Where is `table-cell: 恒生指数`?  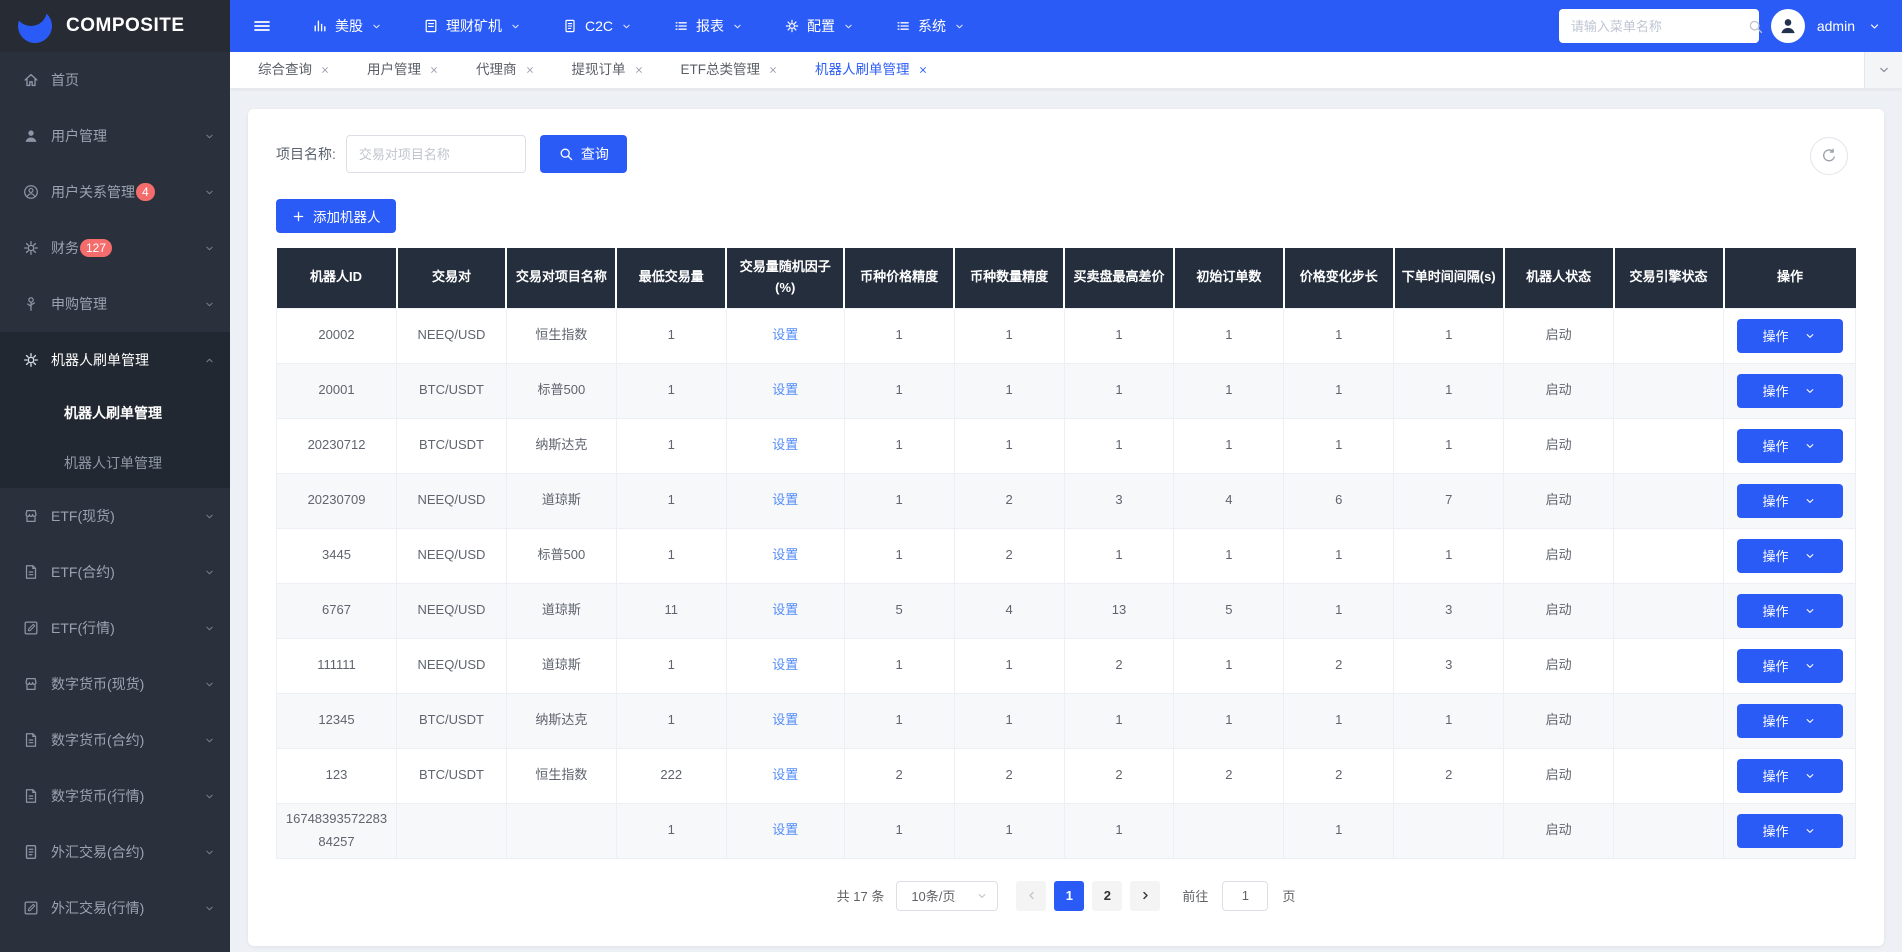 table-cell: 恒生指数 is located at coordinates (561, 775).